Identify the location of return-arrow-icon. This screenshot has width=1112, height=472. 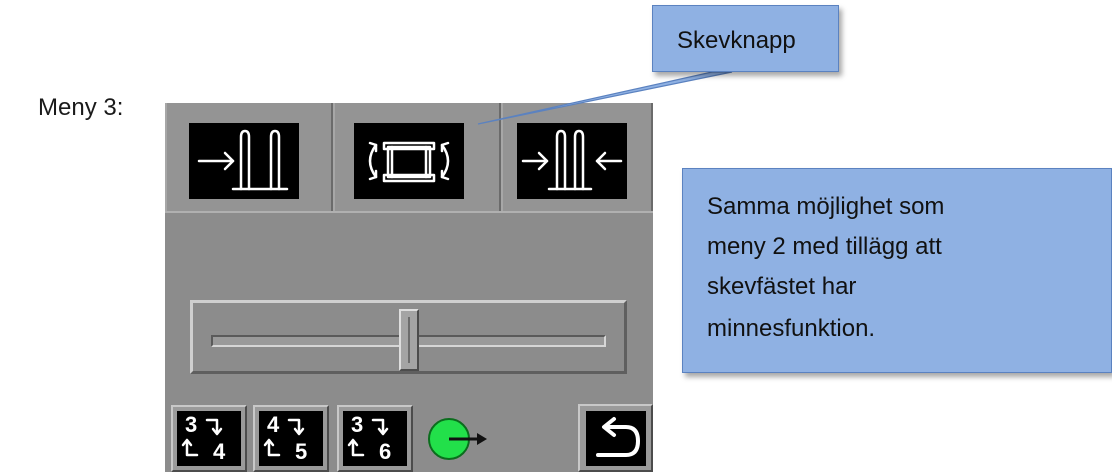
(616, 438).